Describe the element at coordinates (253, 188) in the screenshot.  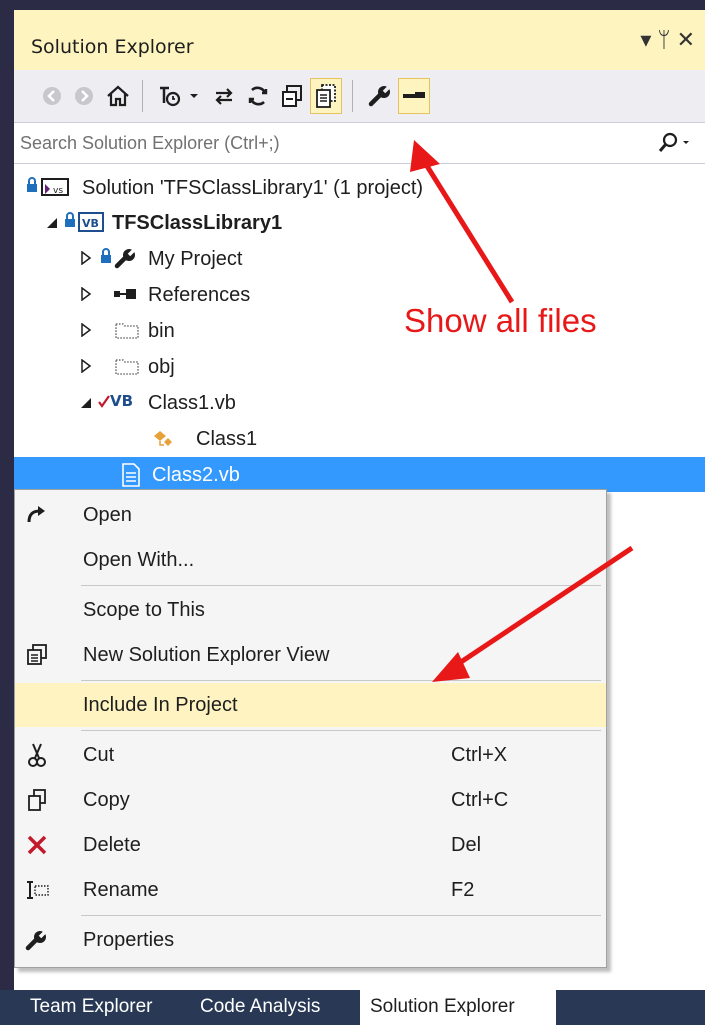
I see `solution-label: Solution 'TFSClassLibrary1' (1 project)` at that location.